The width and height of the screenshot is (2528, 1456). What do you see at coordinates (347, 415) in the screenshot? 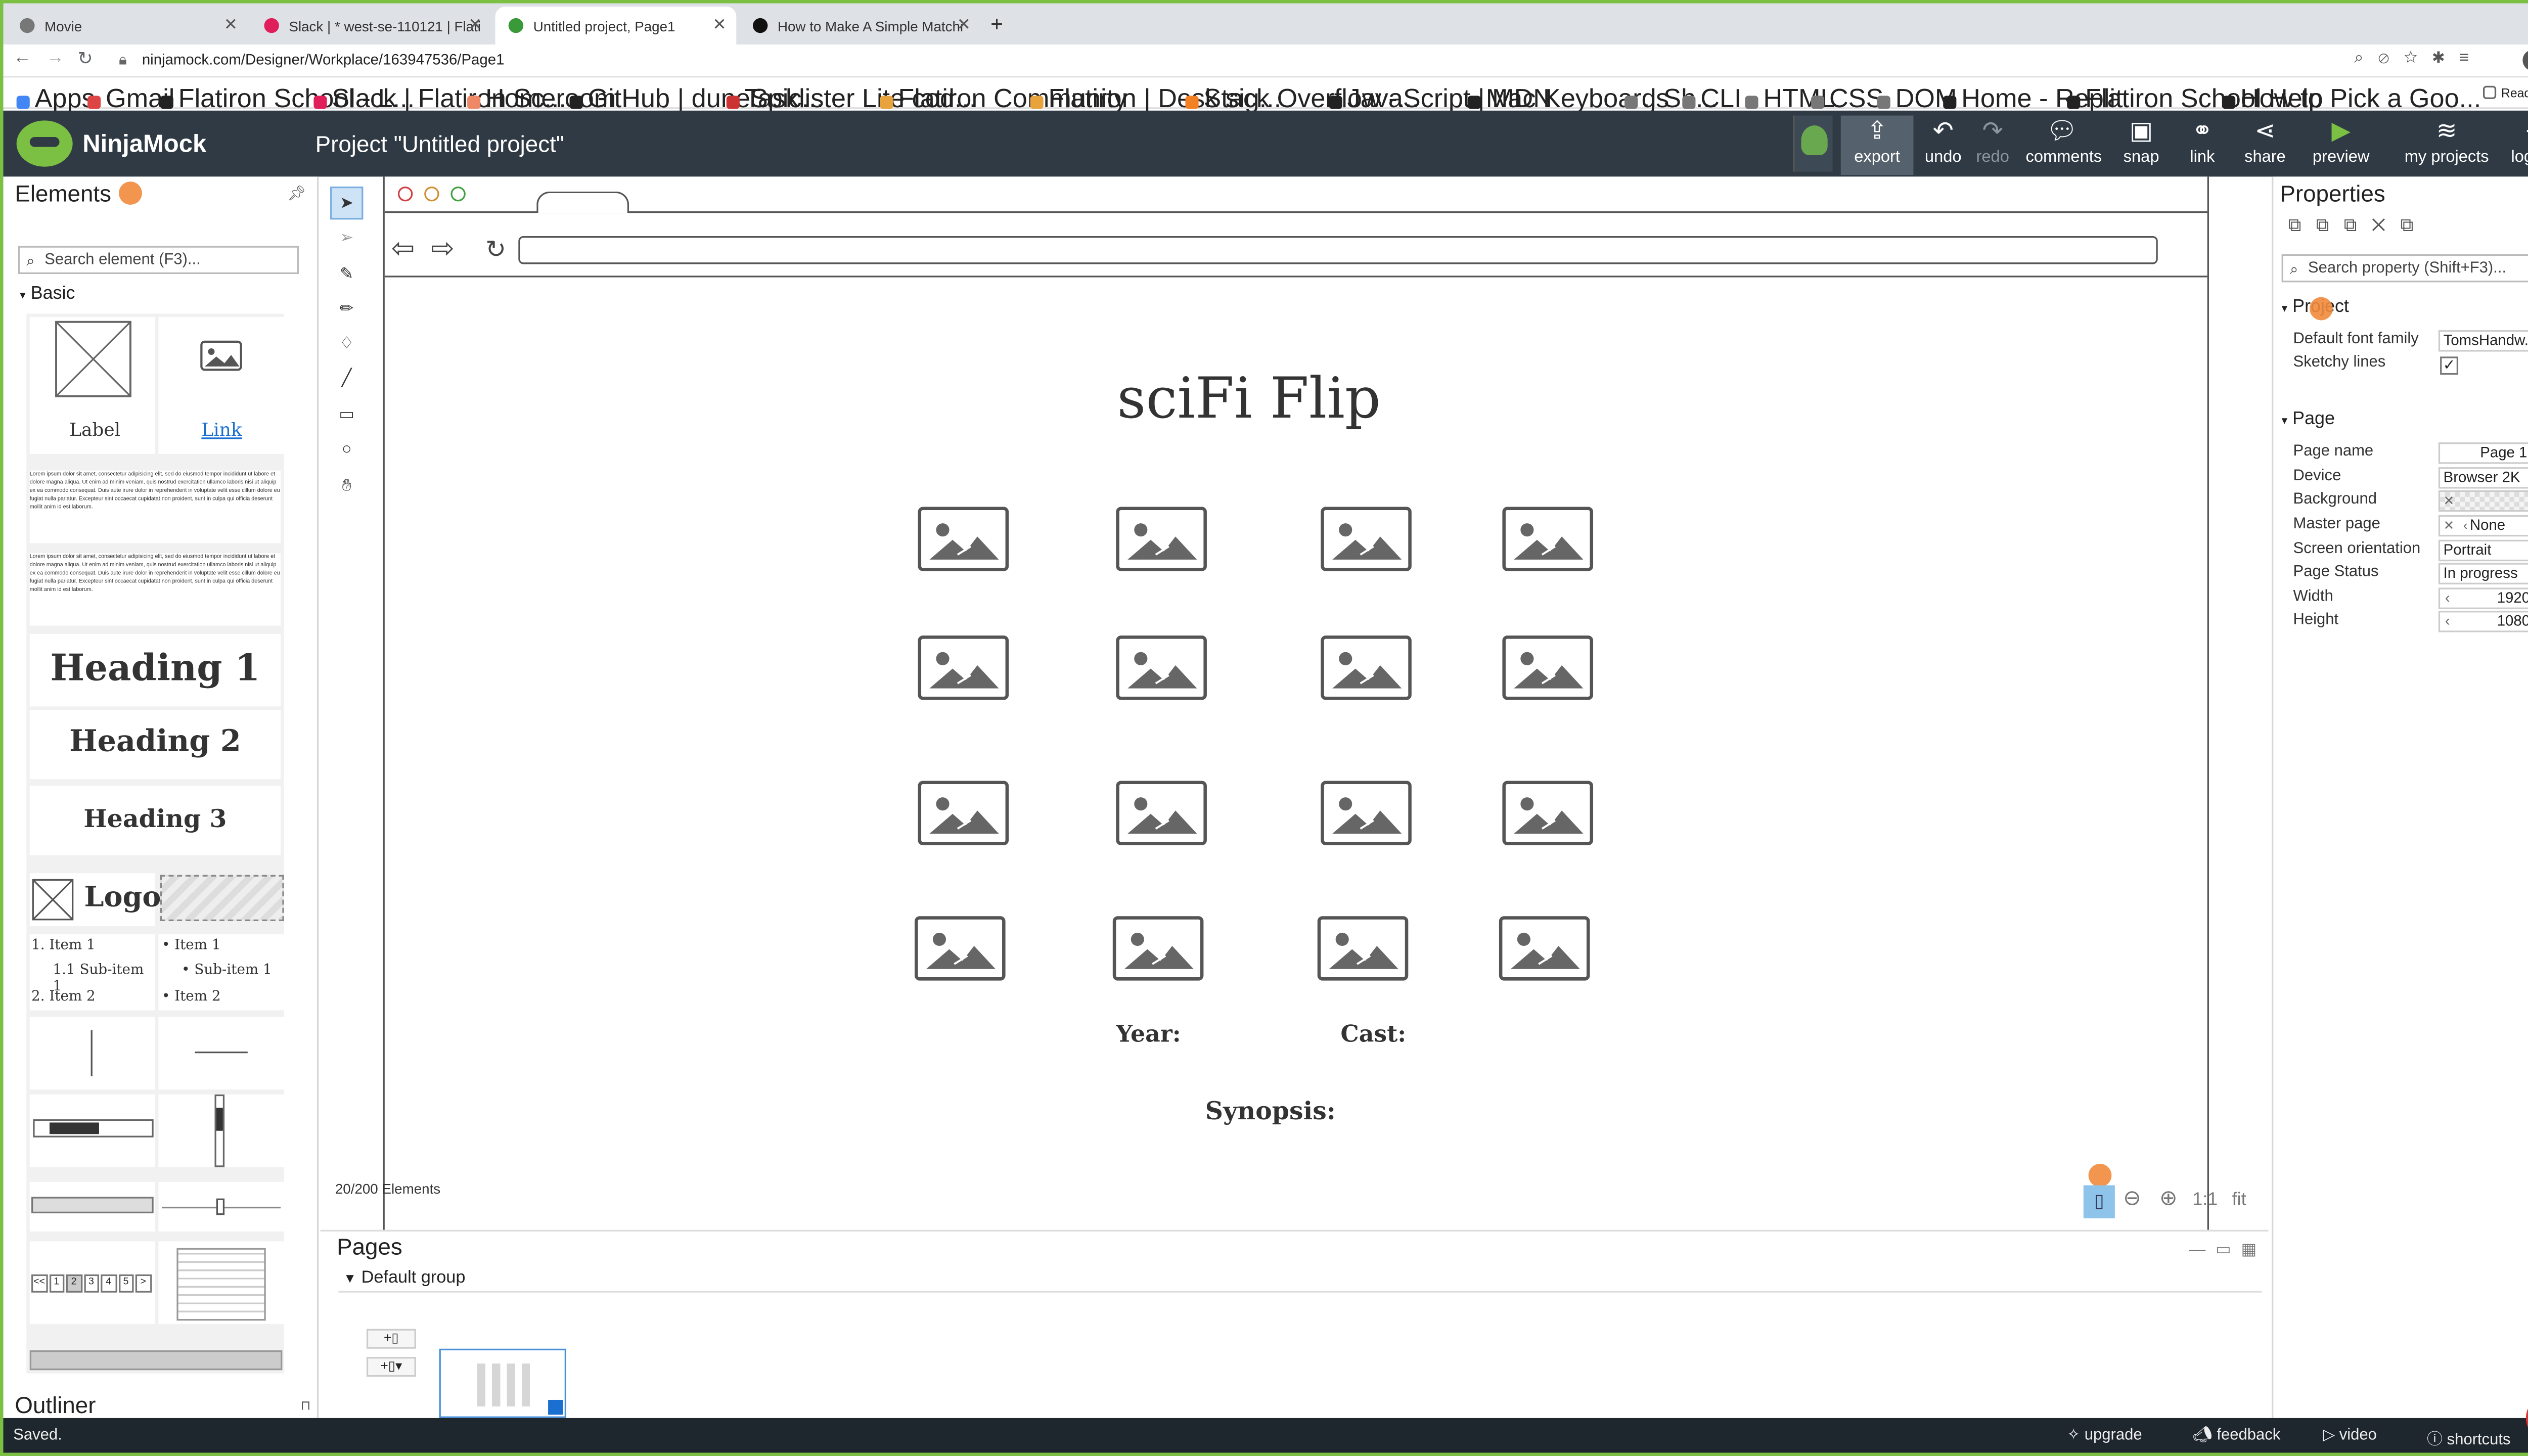
I see `rectangle-tool-icon: ▭` at bounding box center [347, 415].